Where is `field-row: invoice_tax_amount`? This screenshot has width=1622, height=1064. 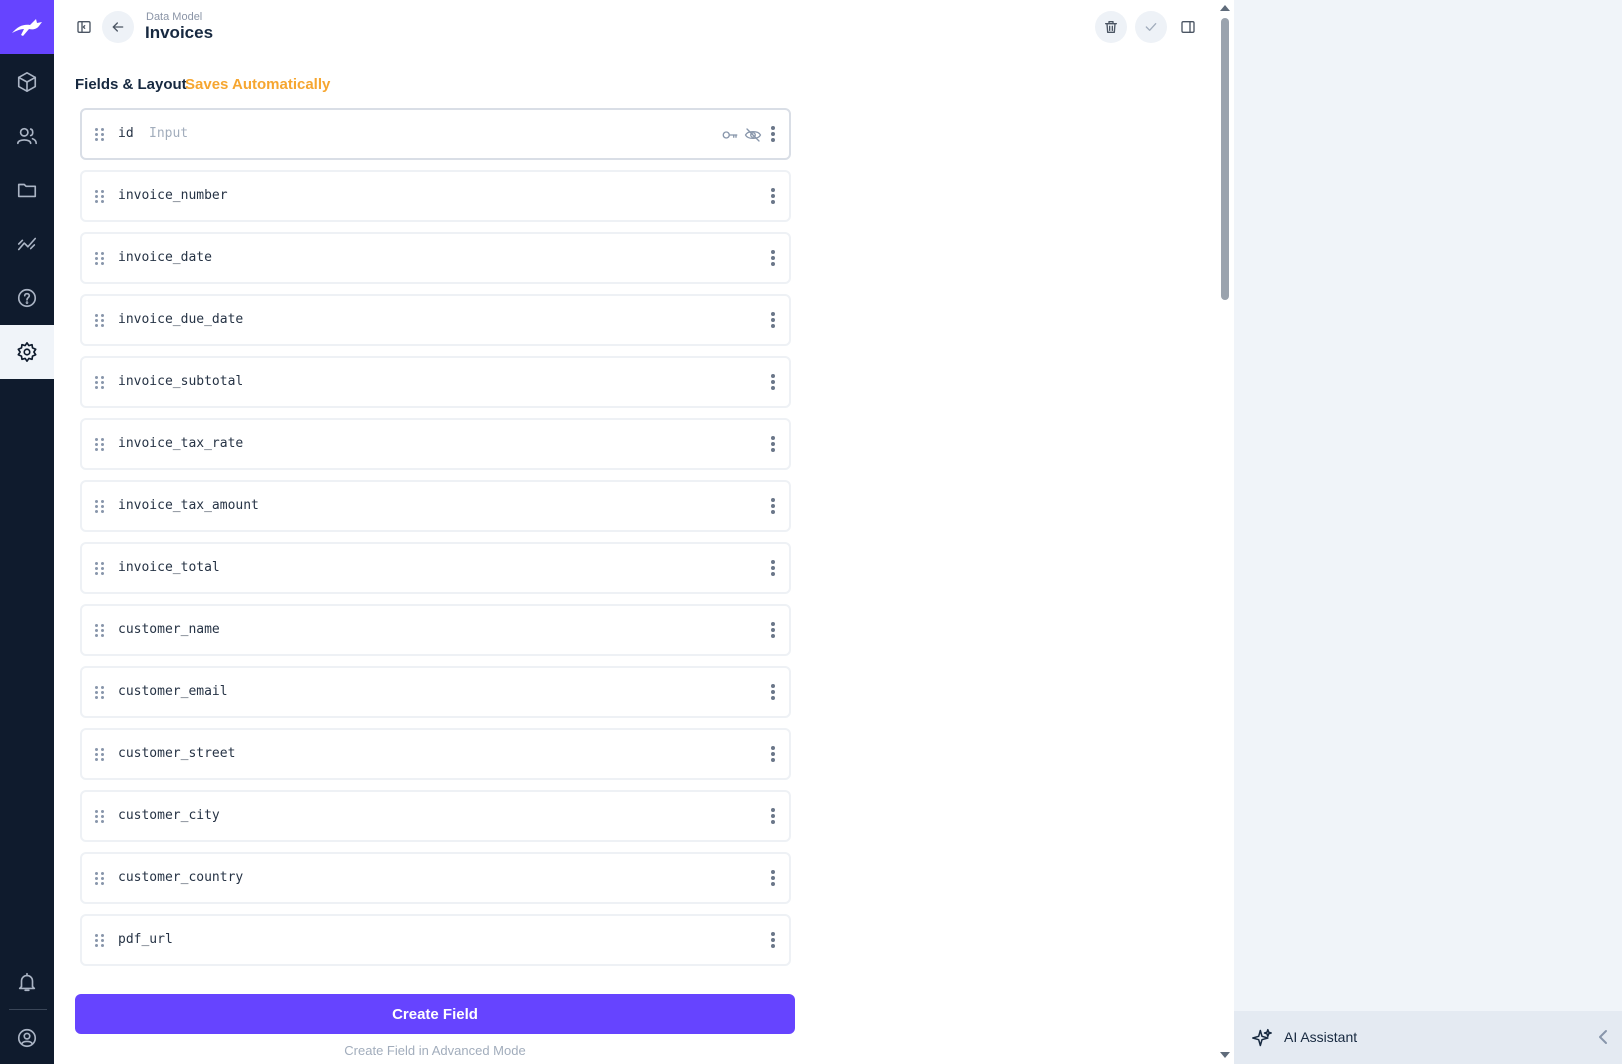 field-row: invoice_tax_amount is located at coordinates (435, 506).